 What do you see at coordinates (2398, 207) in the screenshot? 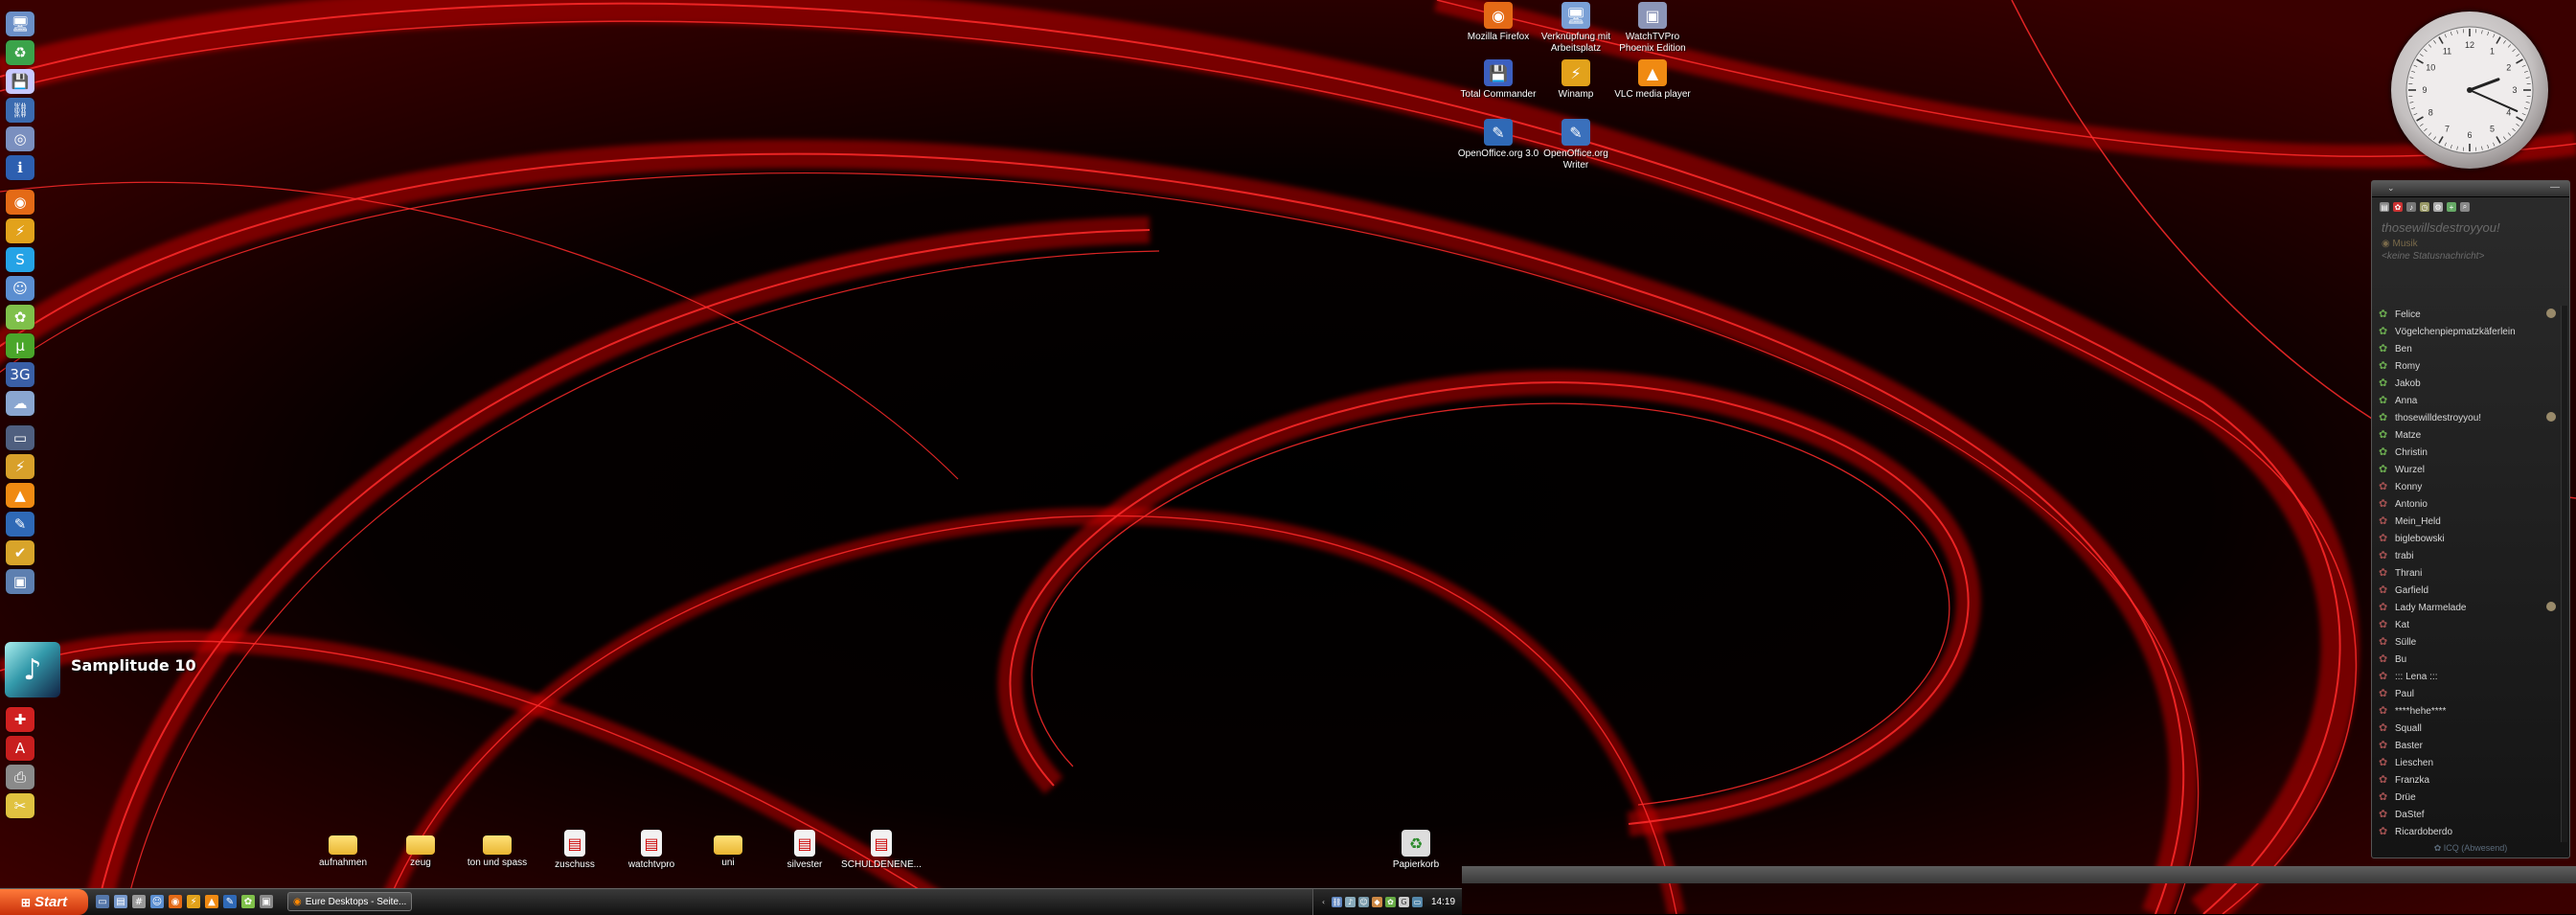
I see `flower-icon: ✿` at bounding box center [2398, 207].